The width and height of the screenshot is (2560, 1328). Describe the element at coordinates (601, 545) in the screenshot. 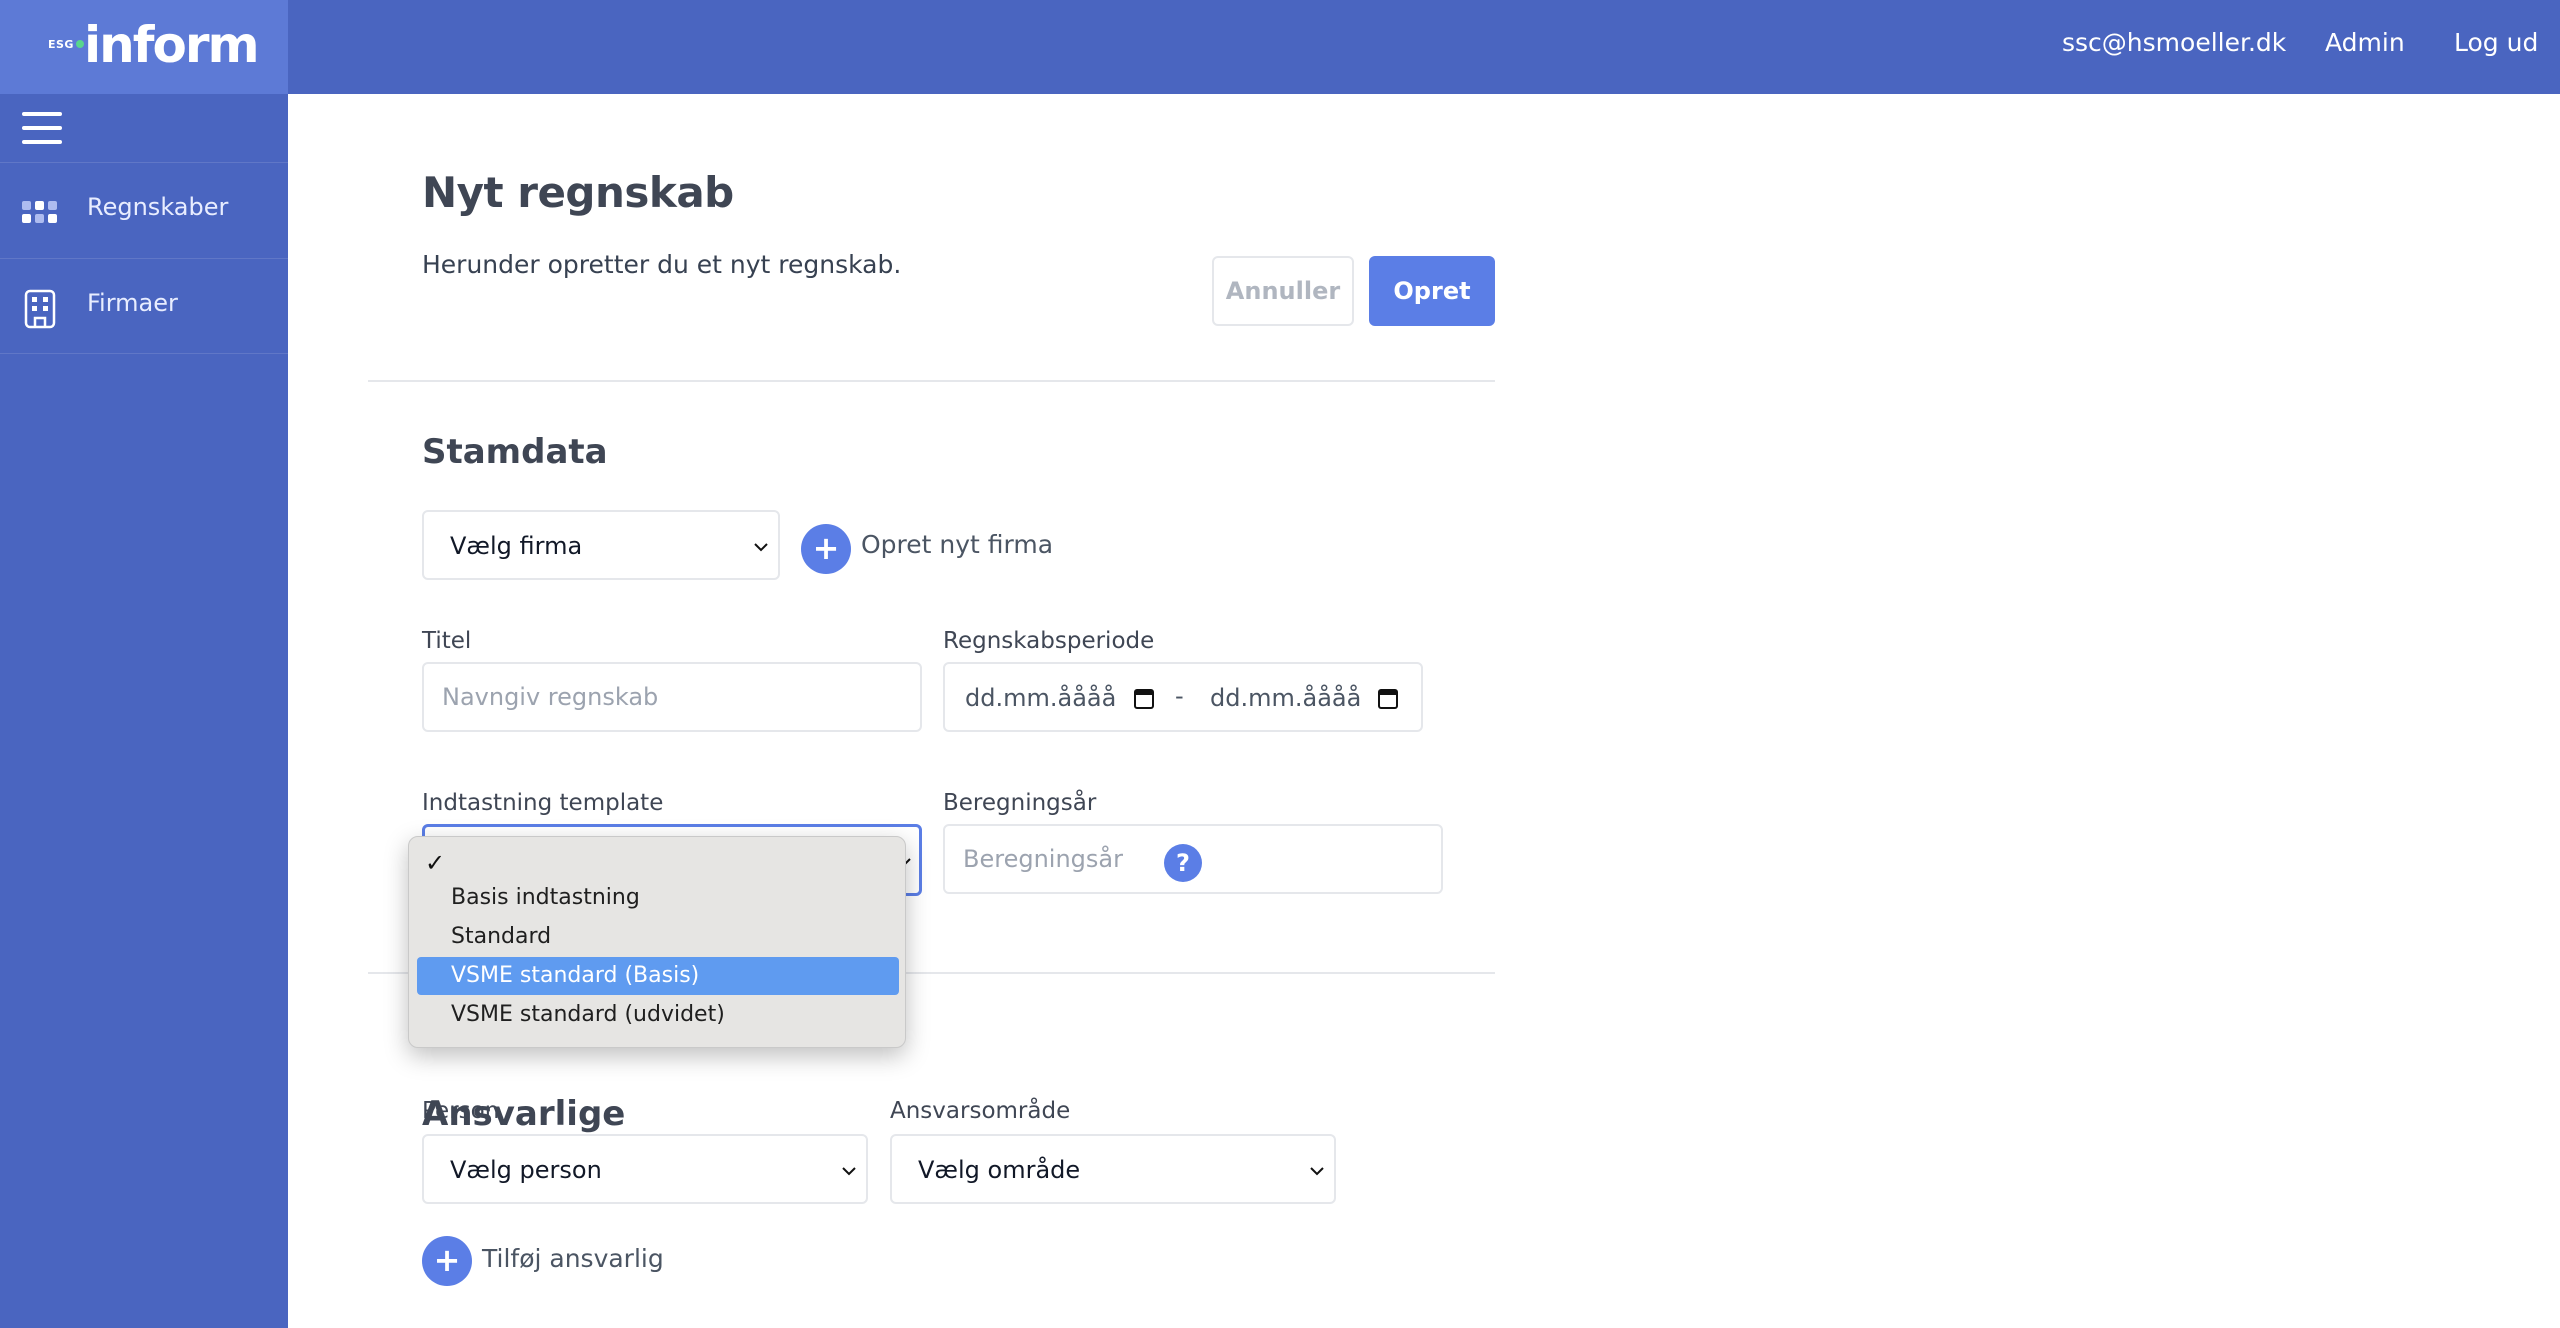

I see `company-select: Vælg firma` at that location.